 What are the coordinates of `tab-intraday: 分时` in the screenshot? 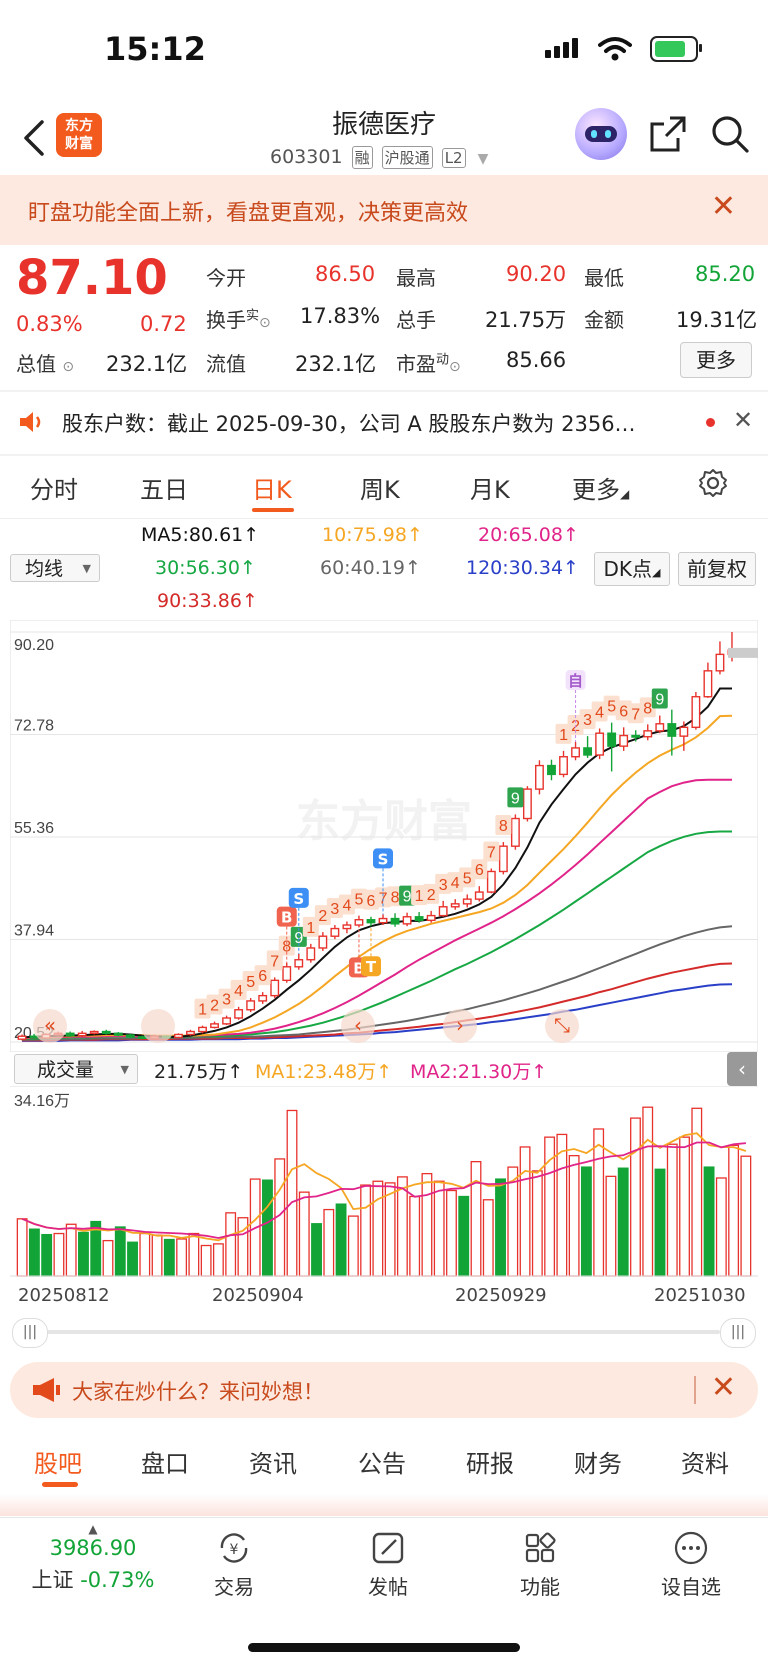 It's located at (54, 487).